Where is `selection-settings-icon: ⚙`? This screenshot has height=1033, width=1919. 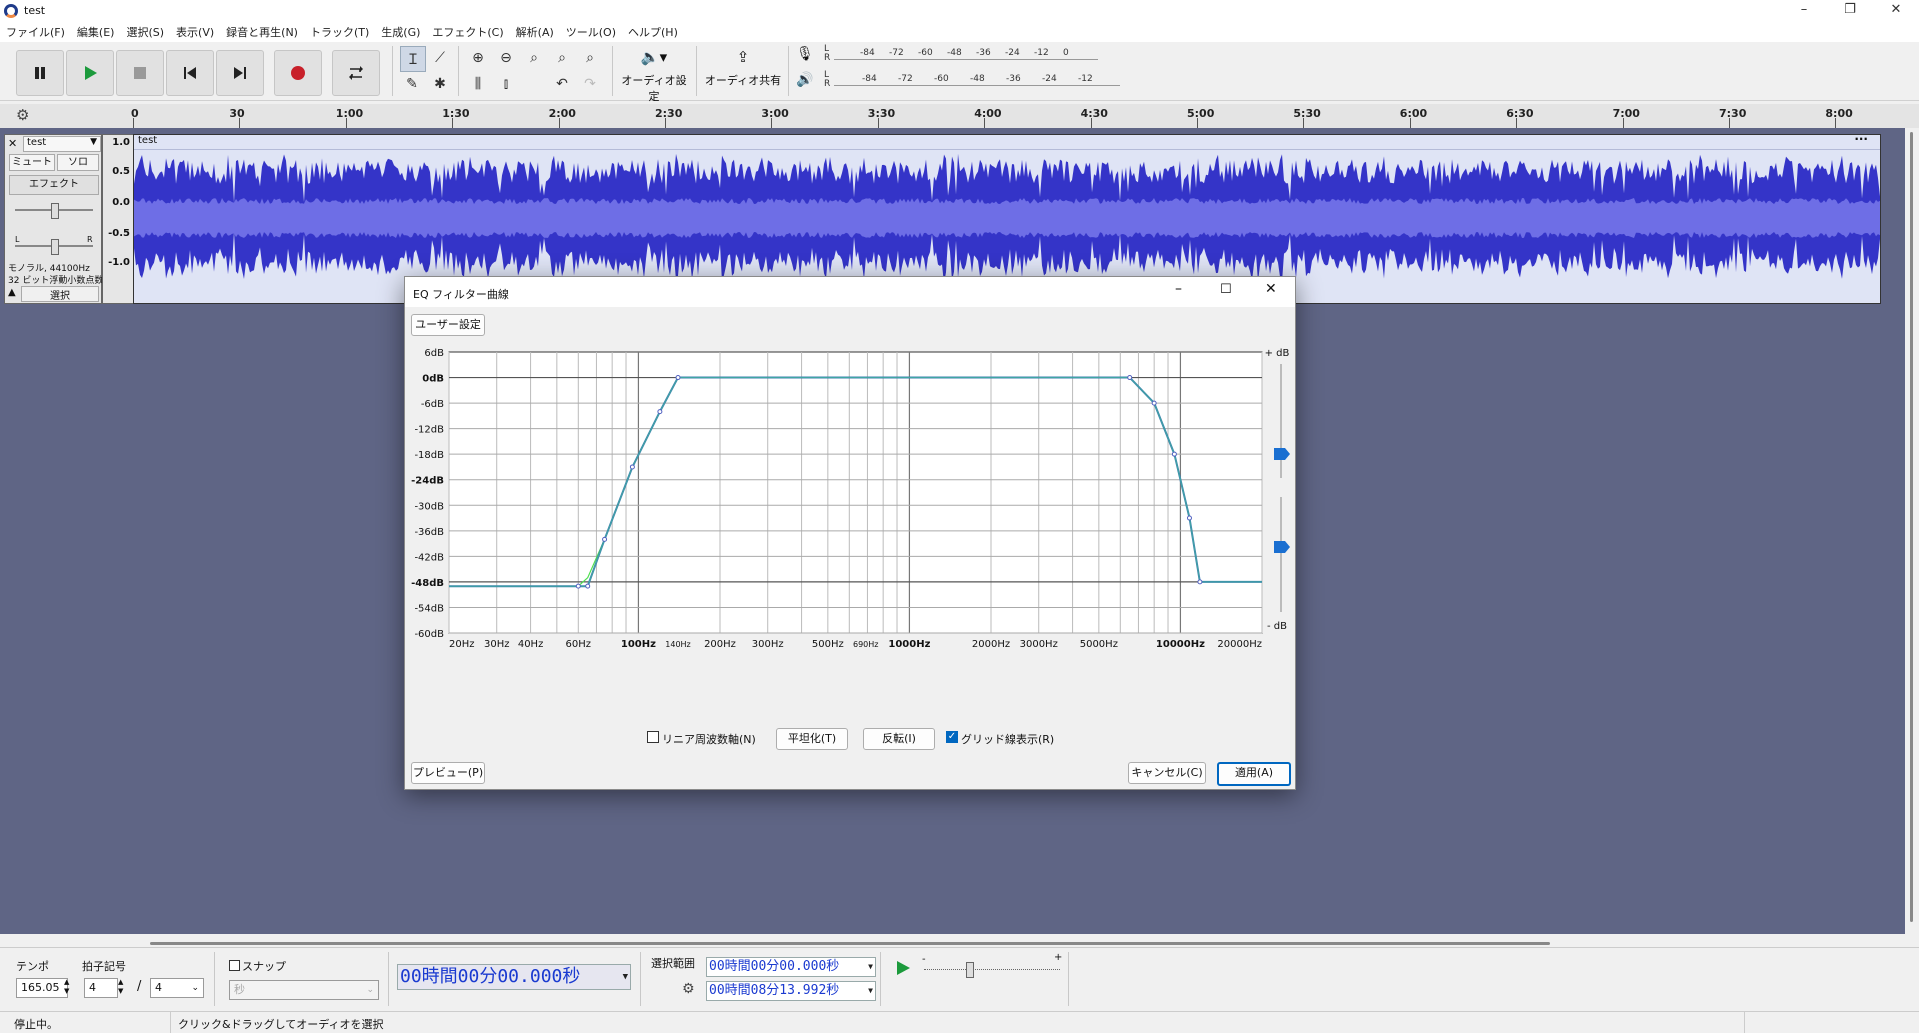 selection-settings-icon: ⚙ is located at coordinates (688, 989).